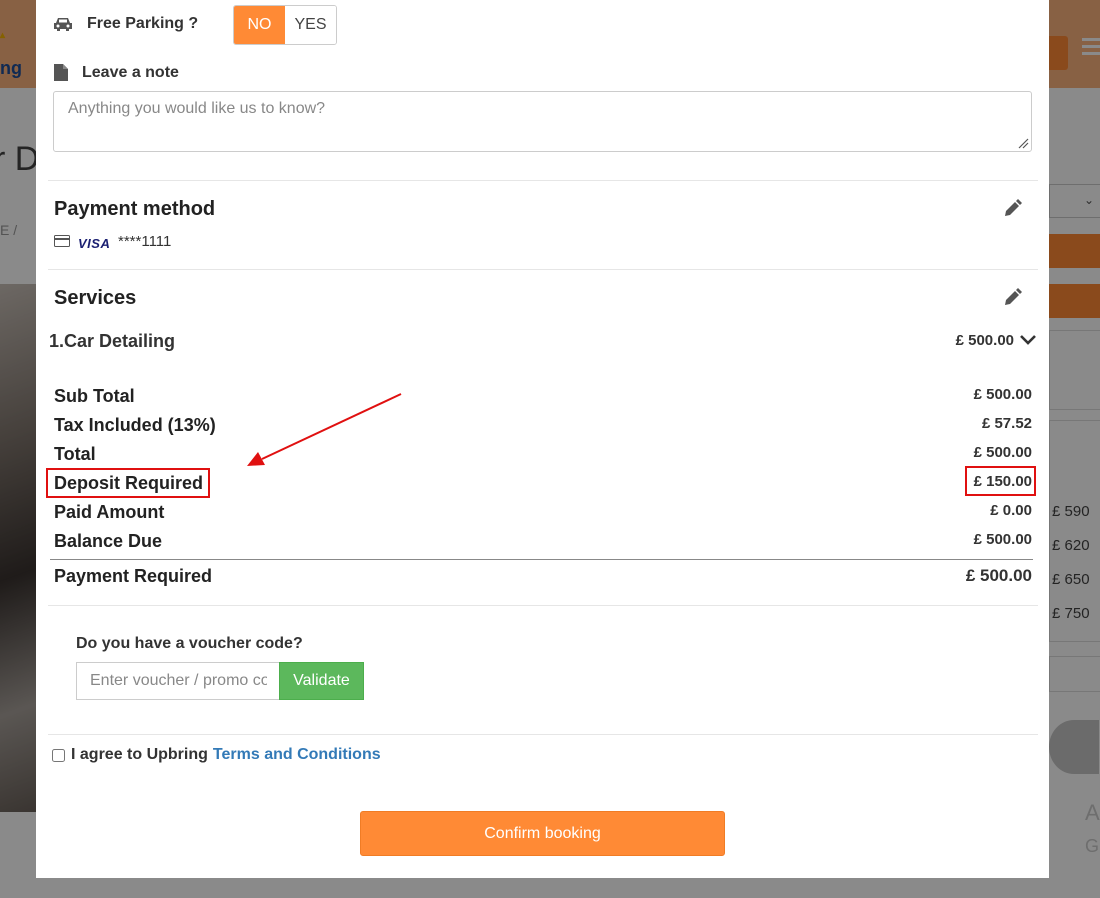 The image size is (1100, 898). What do you see at coordinates (61, 72) in the screenshot?
I see `file-icon` at bounding box center [61, 72].